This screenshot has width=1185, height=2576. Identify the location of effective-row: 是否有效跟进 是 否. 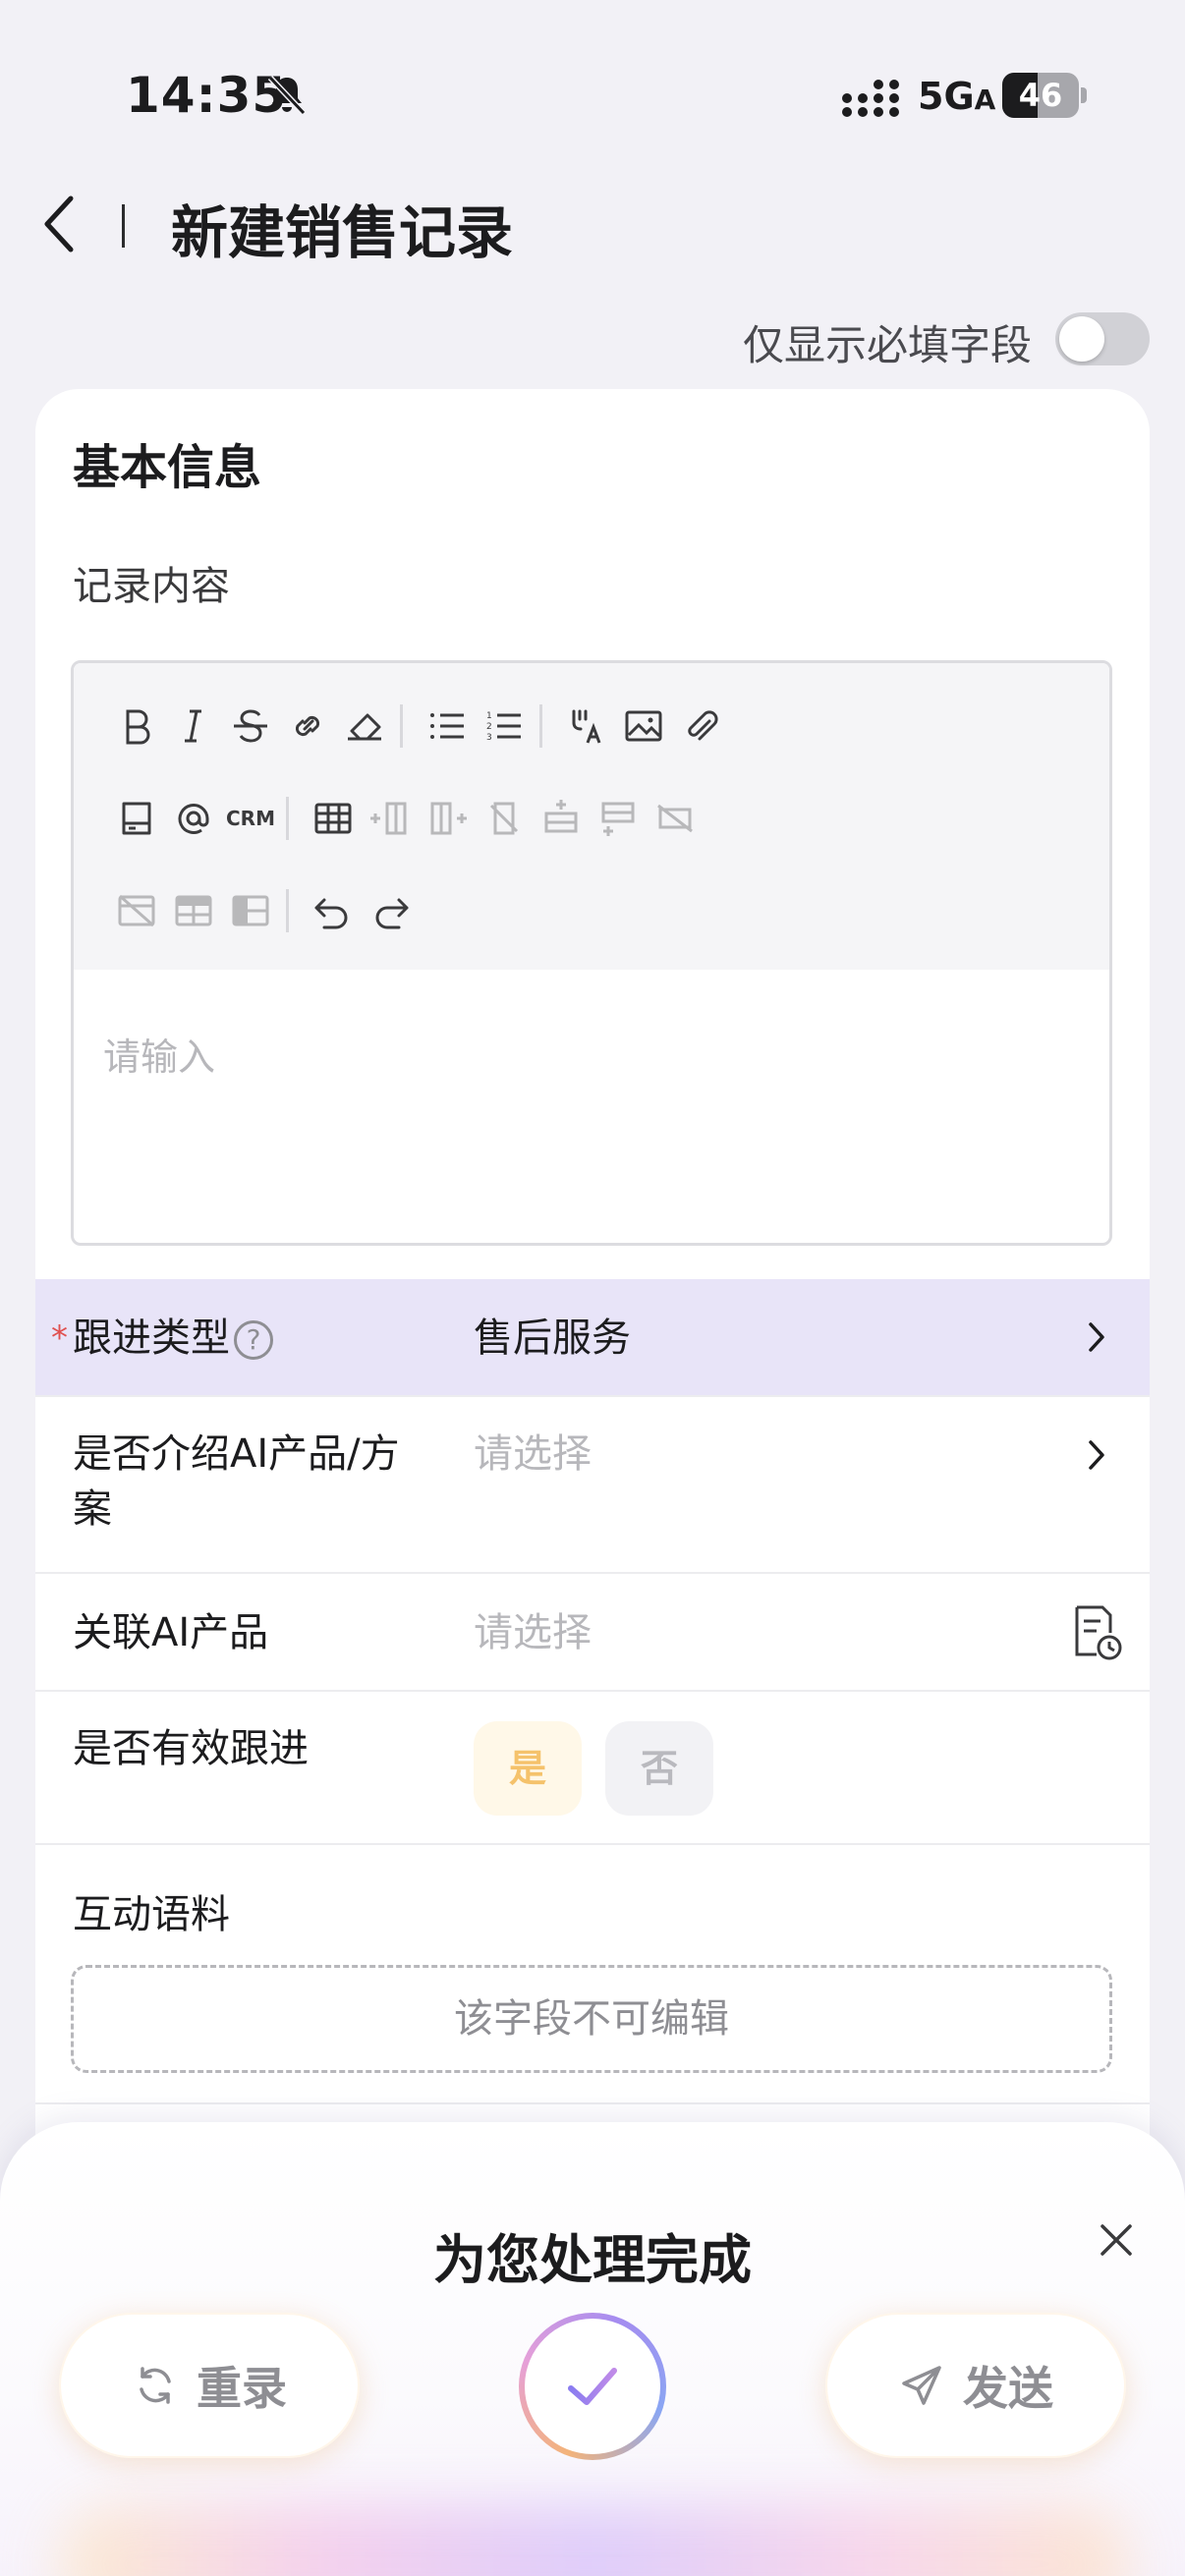
(592, 1768).